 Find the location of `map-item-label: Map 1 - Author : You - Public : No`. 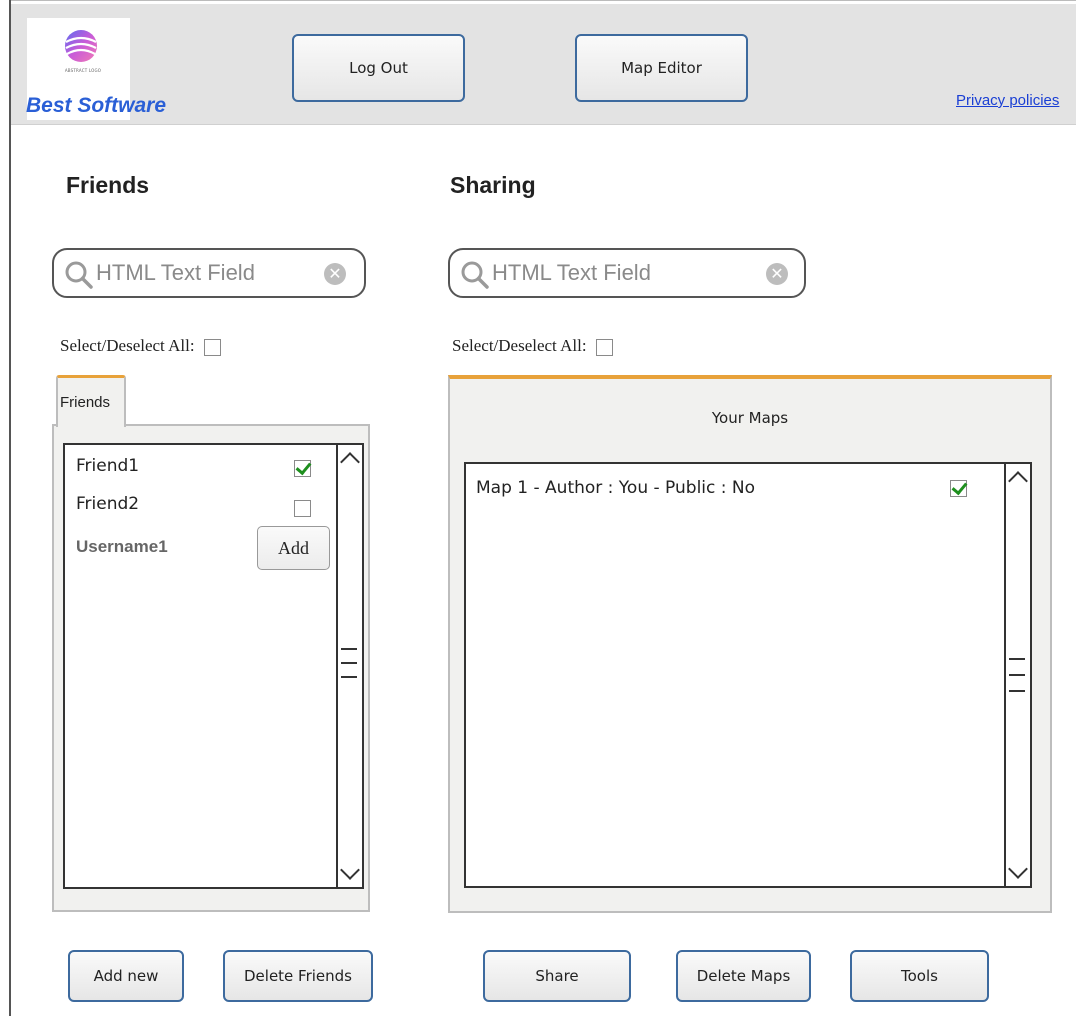

map-item-label: Map 1 - Author : You - Public : No is located at coordinates (616, 488).